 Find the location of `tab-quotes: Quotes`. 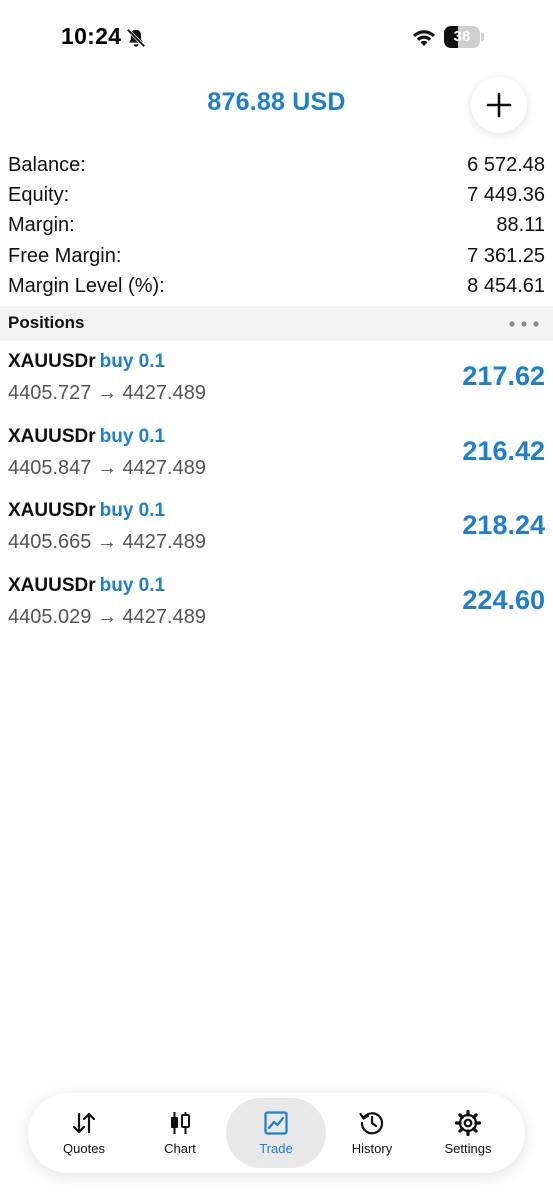

tab-quotes: Quotes is located at coordinates (84, 1133).